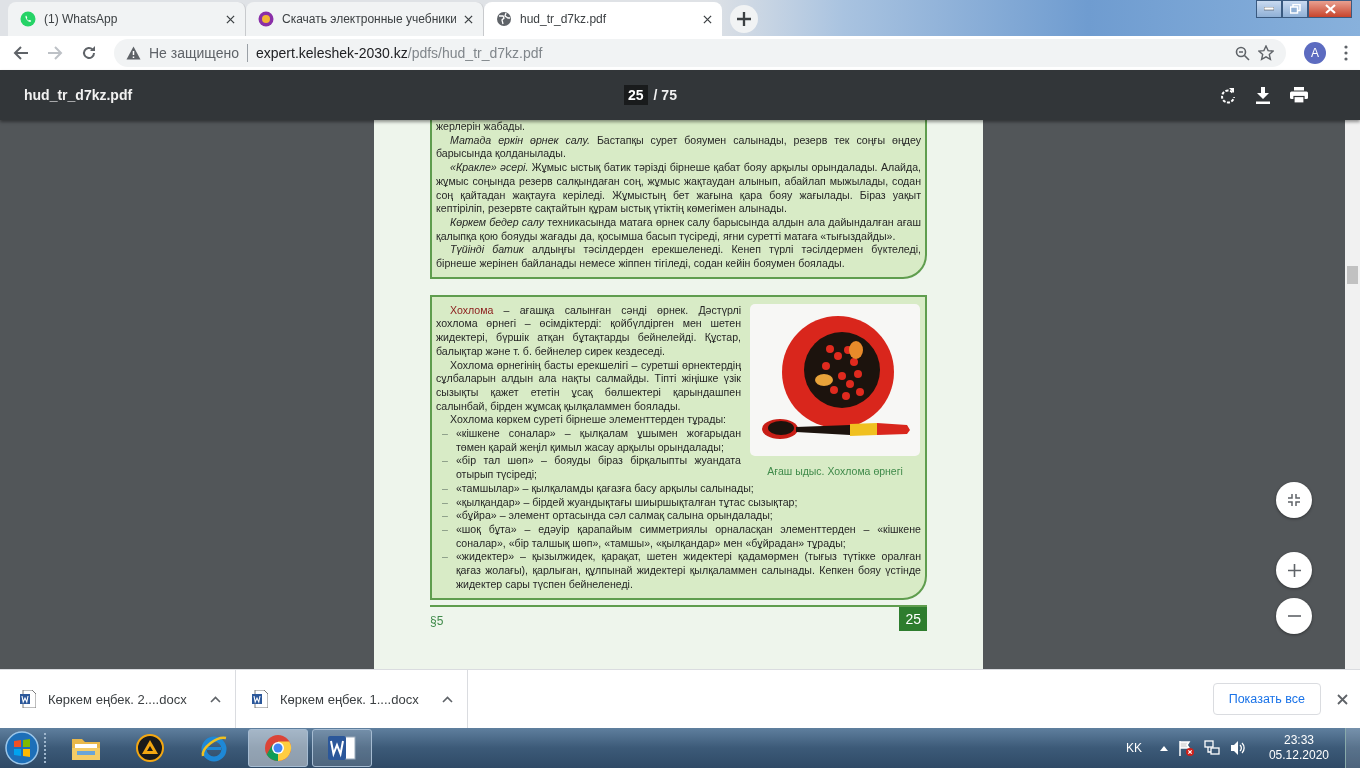 The height and width of the screenshot is (768, 1360). I want to click on list-item-text: «қылқандар» – бірдей жуандықтағы шиыршықталған тұтас сызықтар;, so click(627, 502).